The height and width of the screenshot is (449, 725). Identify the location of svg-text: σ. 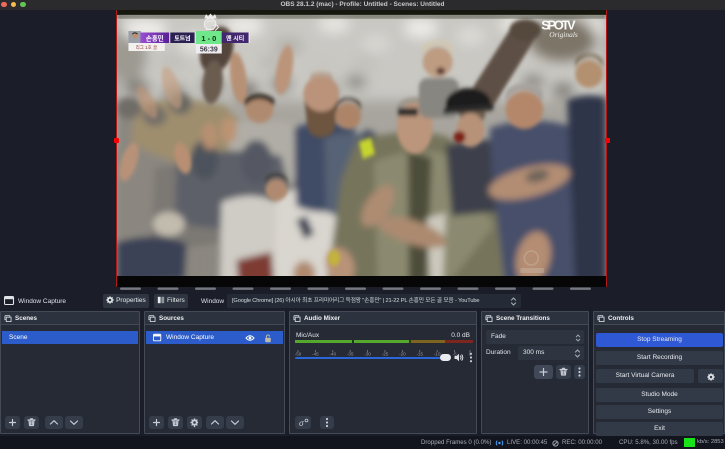
(302, 423).